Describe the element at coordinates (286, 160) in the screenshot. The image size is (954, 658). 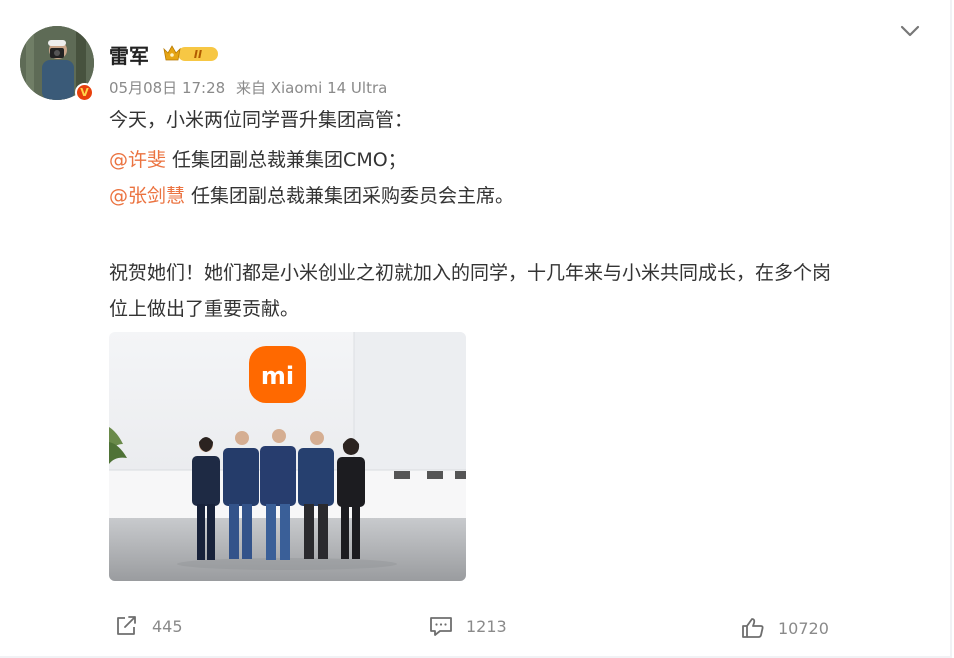
I see `post-text-line-2-body: 任集团副总裁兼集团CMO；` at that location.